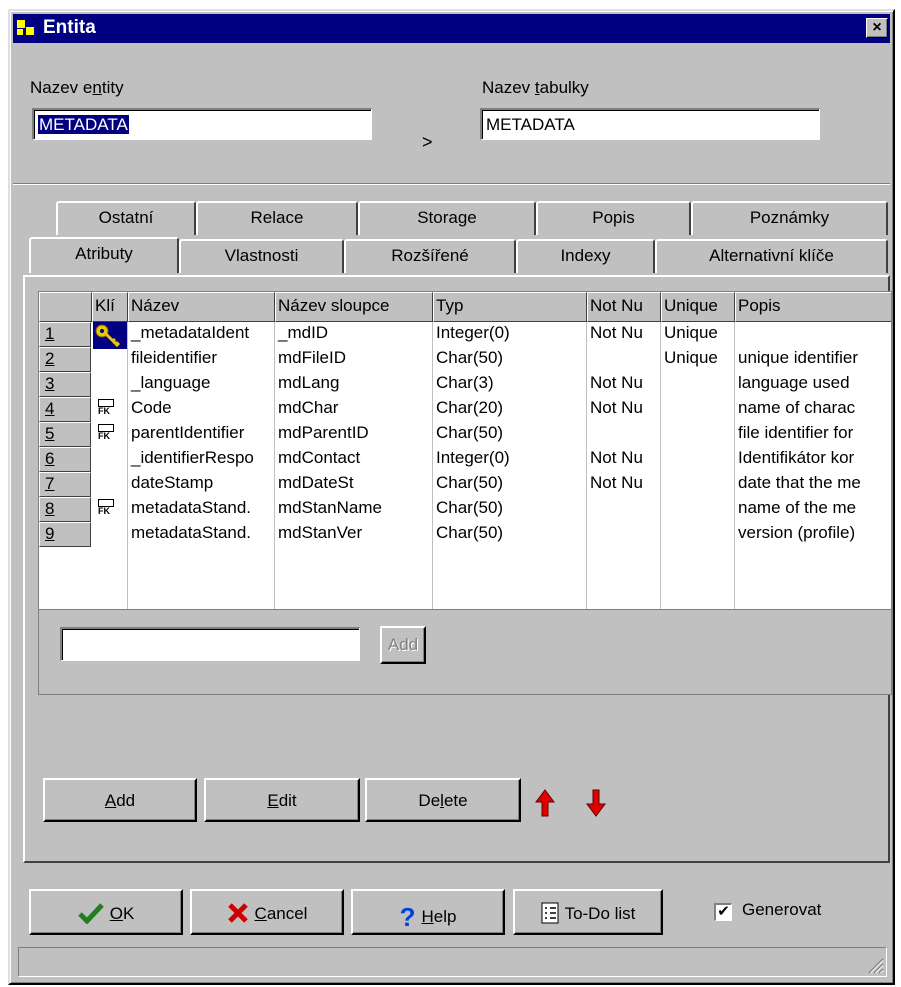 Image resolution: width=901 pixels, height=987 pixels. Describe the element at coordinates (353, 334) in the screenshot. I see `cell-column: _mdID` at that location.